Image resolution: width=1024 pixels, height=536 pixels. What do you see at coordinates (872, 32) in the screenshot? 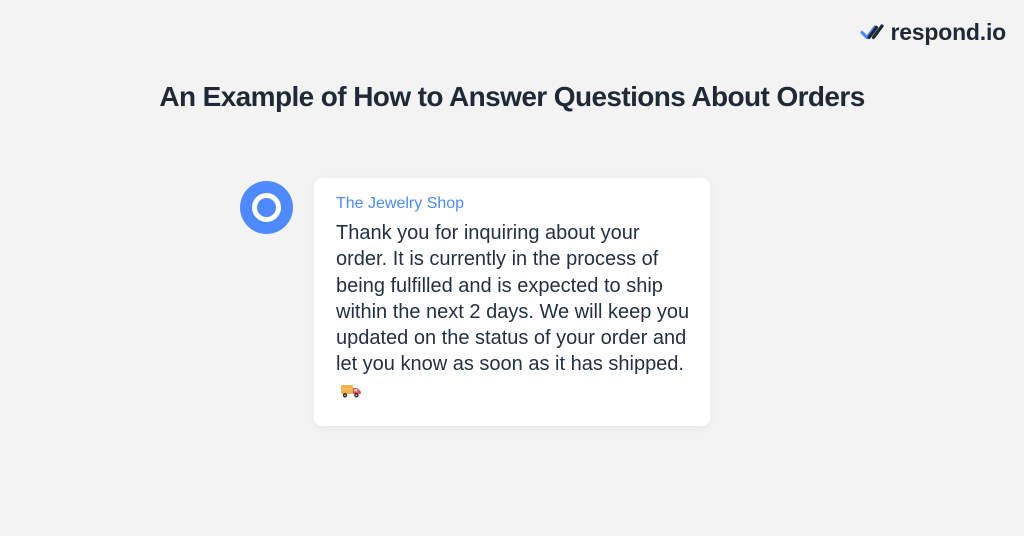
I see `check-mark-logo-icon` at bounding box center [872, 32].